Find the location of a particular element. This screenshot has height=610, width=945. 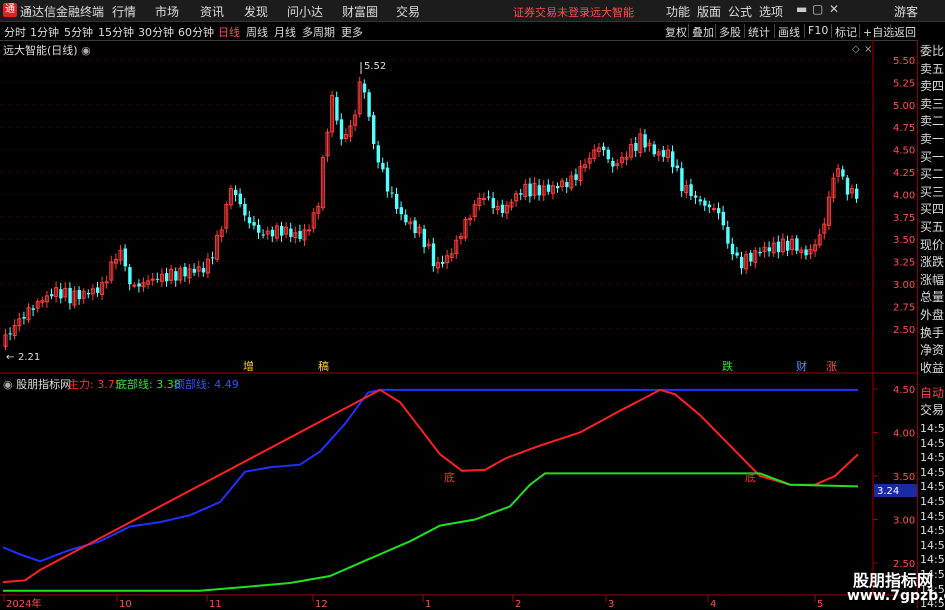

quote-field-label: 换手 is located at coordinates (932, 332).